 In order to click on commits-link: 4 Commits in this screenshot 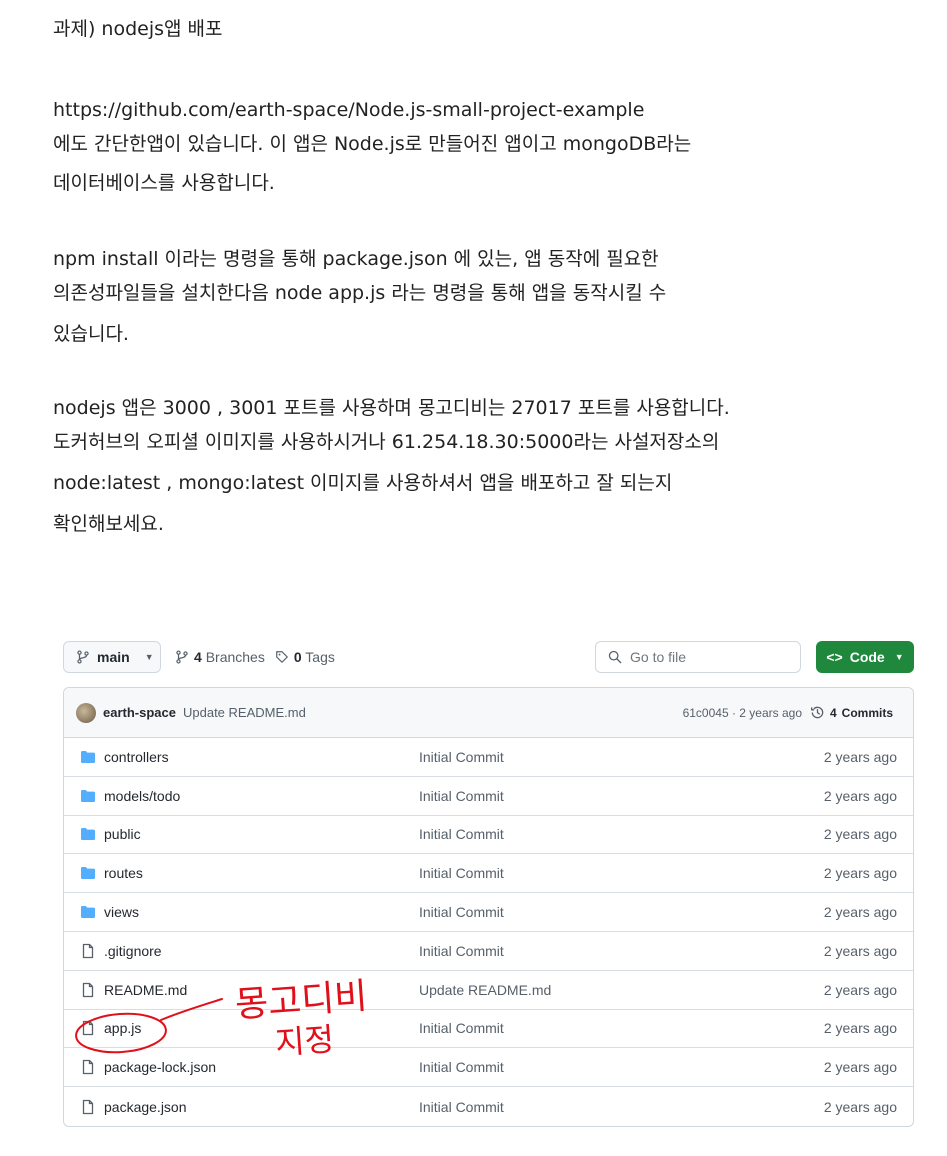, I will do `click(851, 712)`.